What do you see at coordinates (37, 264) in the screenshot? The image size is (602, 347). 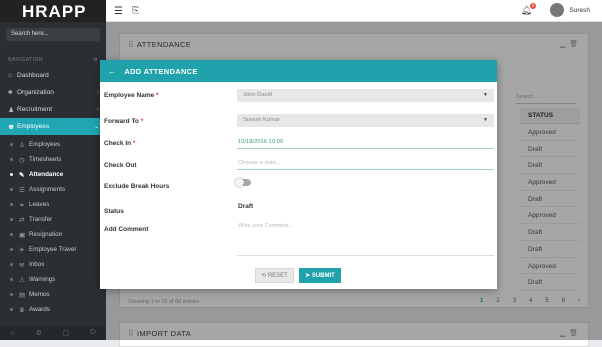 I see `subitem-label: Inbox` at bounding box center [37, 264].